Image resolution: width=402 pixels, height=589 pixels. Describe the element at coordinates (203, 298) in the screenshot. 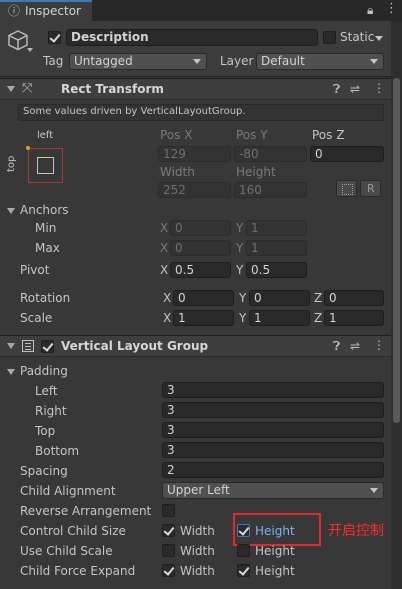

I see `rot-x-field: 0` at that location.